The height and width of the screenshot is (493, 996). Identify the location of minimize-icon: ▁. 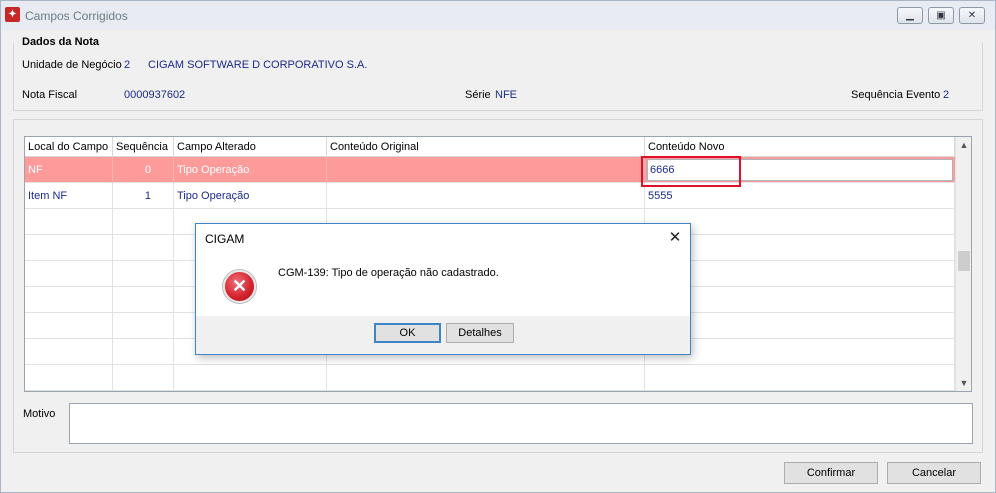
(910, 15).